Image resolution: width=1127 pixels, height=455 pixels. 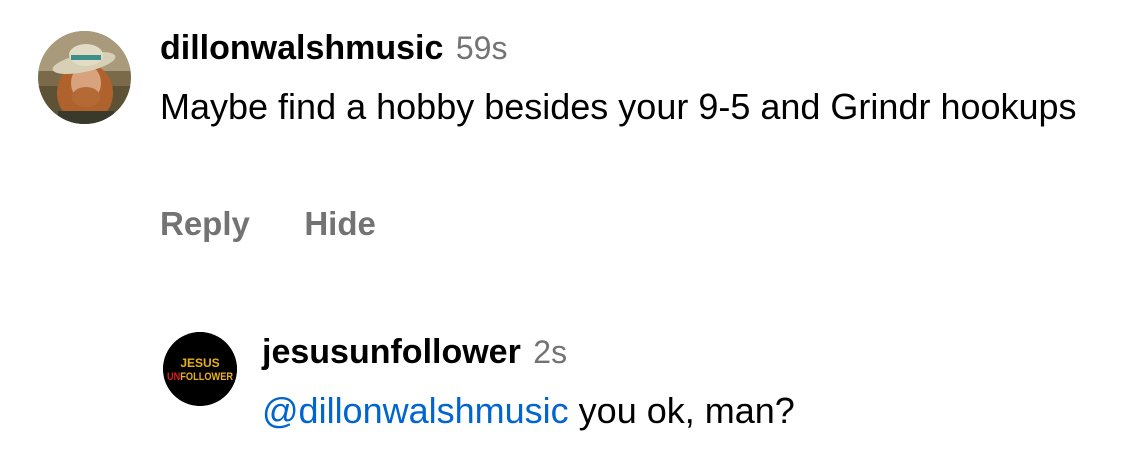 I want to click on svg-text: UNFOLLOWER, so click(x=200, y=377).